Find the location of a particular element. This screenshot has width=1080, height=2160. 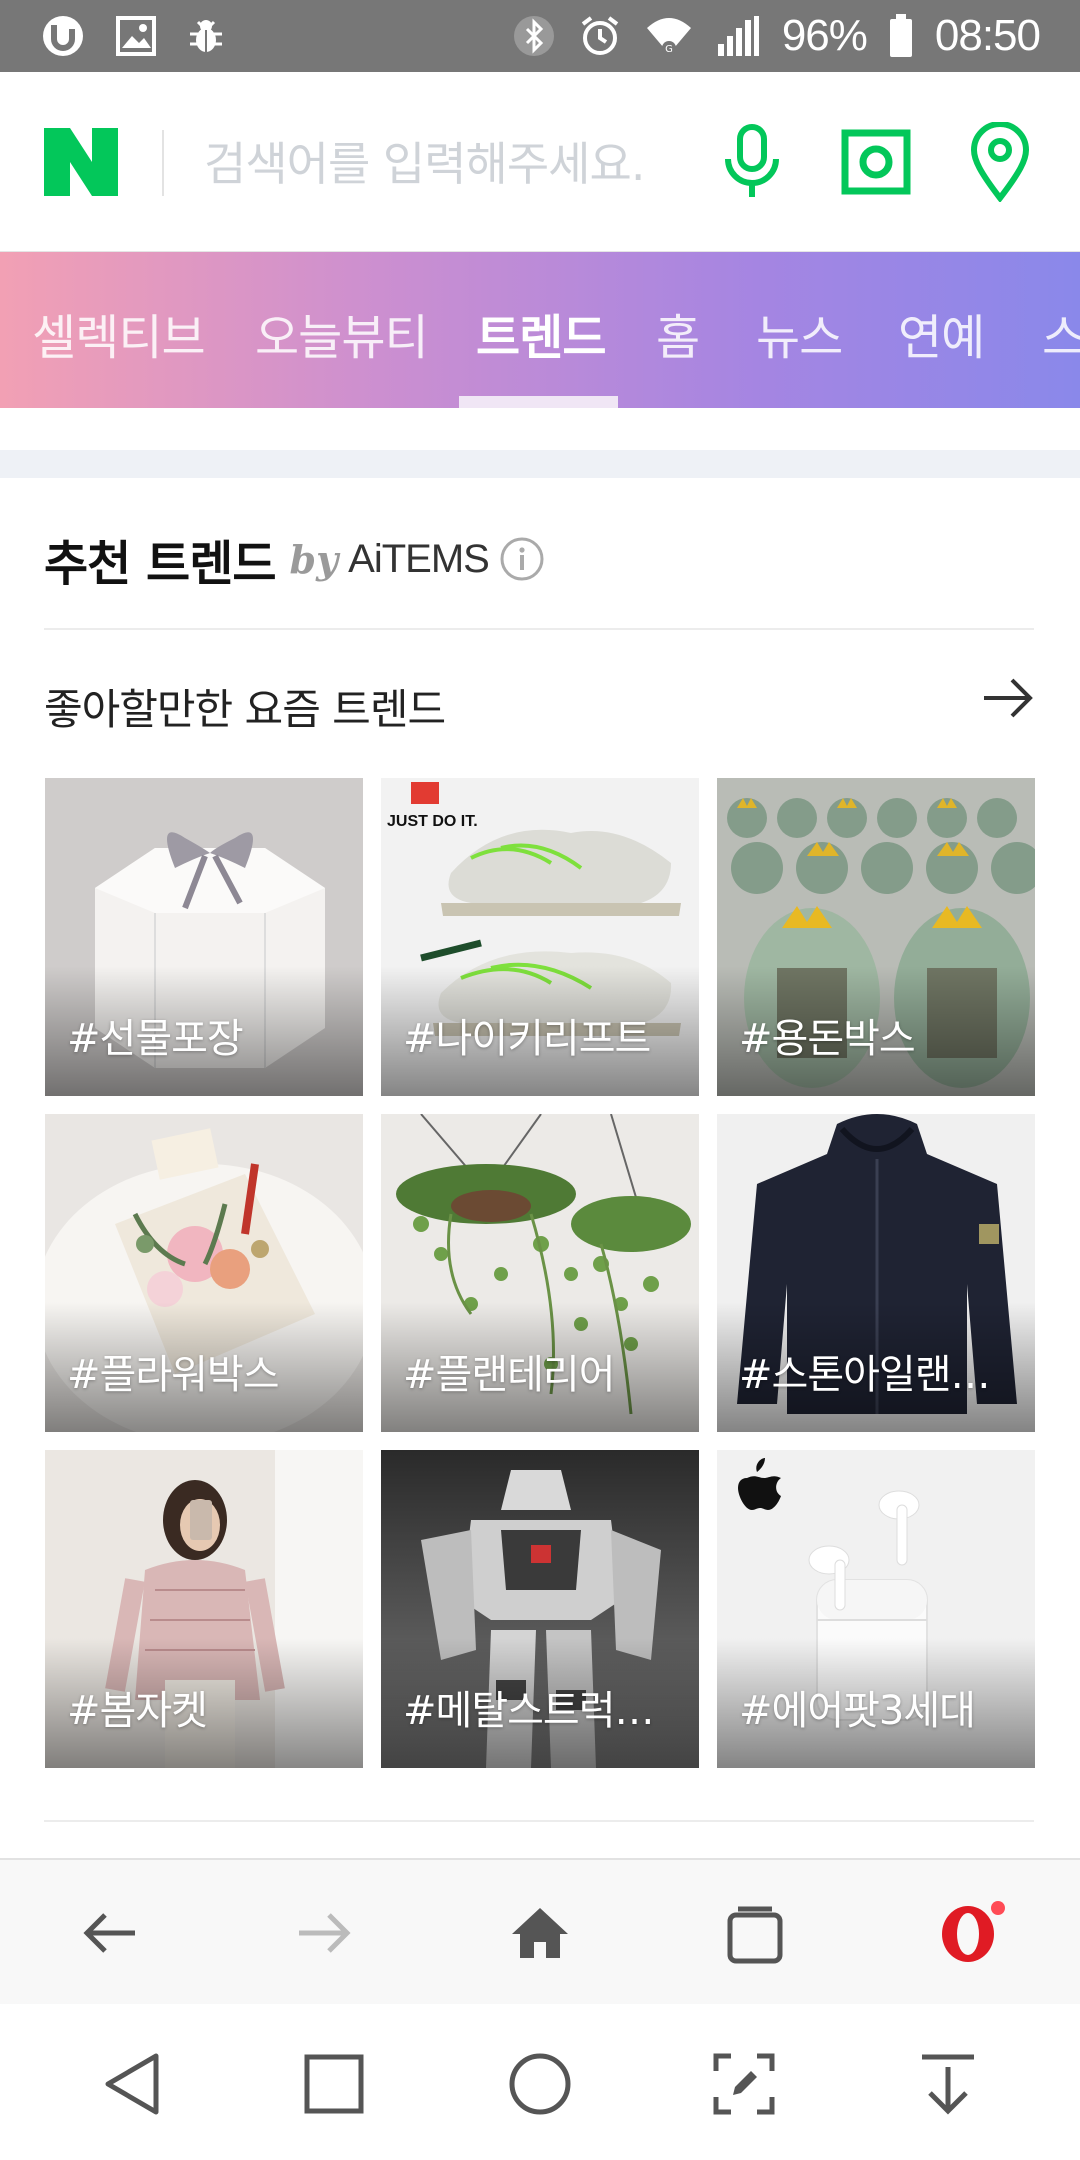

trend-tile: #용돈박스 is located at coordinates (876, 937).